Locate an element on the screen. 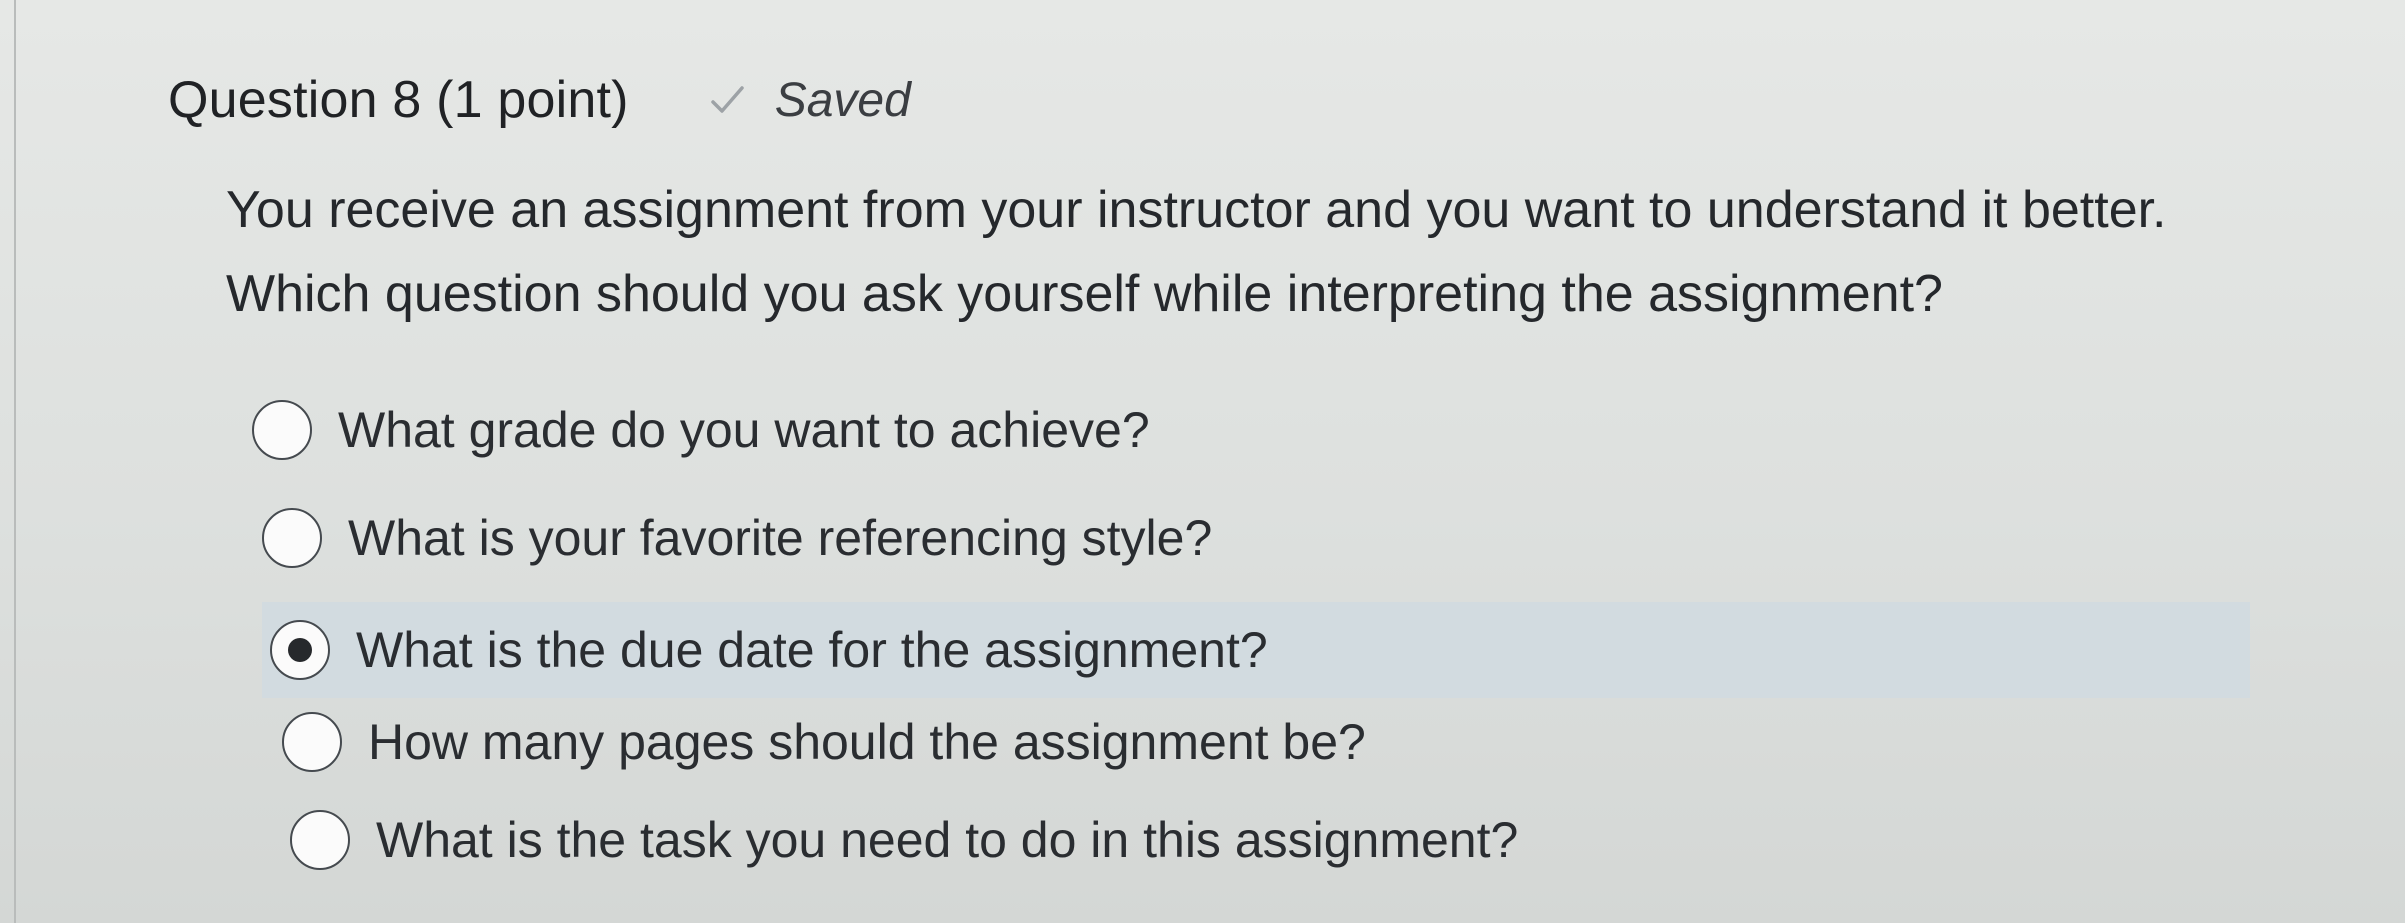 The width and height of the screenshot is (2405, 923). left-panel-edge is located at coordinates (8, 461).